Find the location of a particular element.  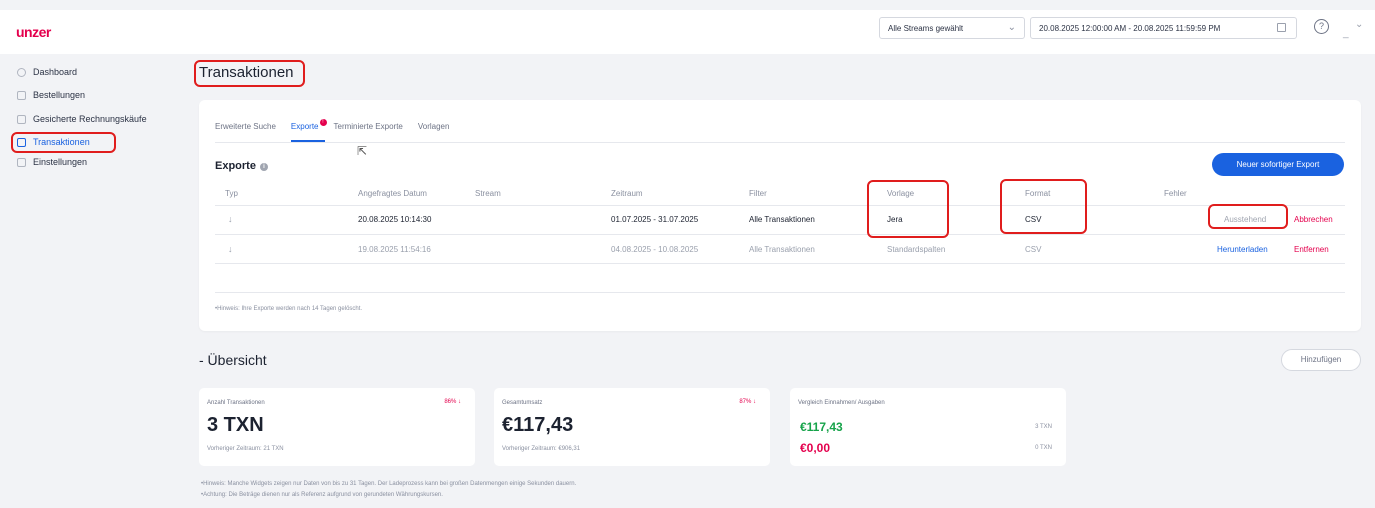

calendar-icon is located at coordinates (1281, 27).